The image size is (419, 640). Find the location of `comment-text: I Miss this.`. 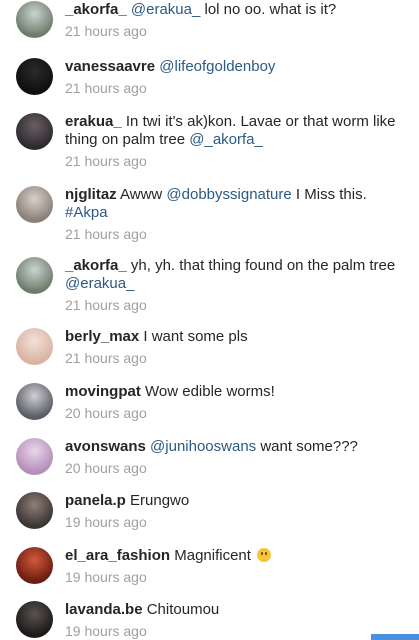

comment-text: I Miss this. is located at coordinates (329, 194).